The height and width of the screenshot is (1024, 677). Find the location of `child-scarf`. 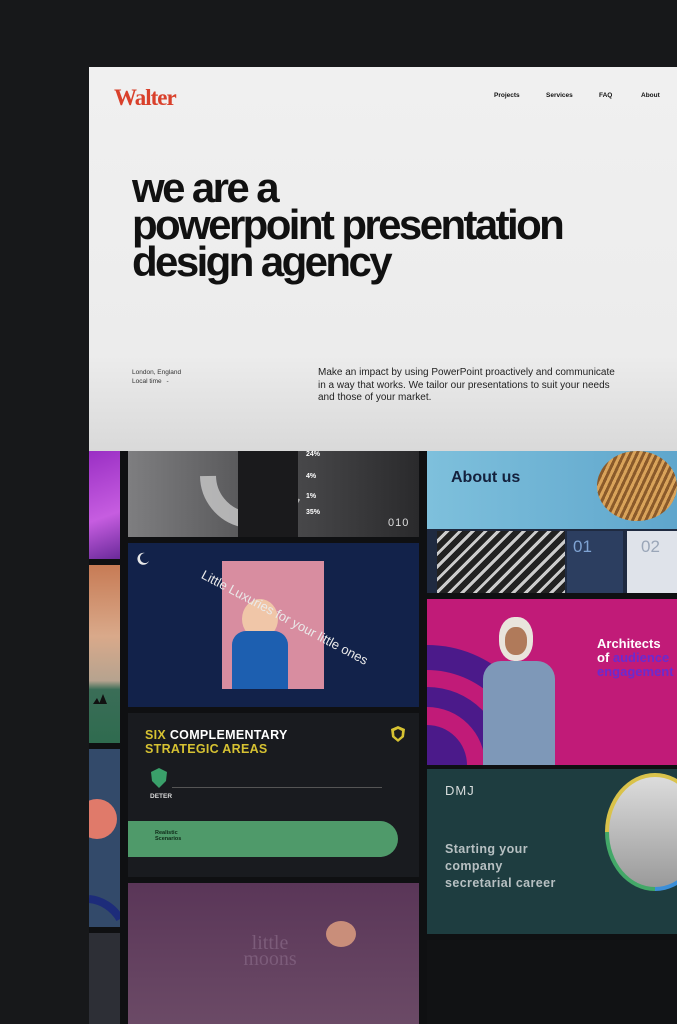

child-scarf is located at coordinates (260, 660).